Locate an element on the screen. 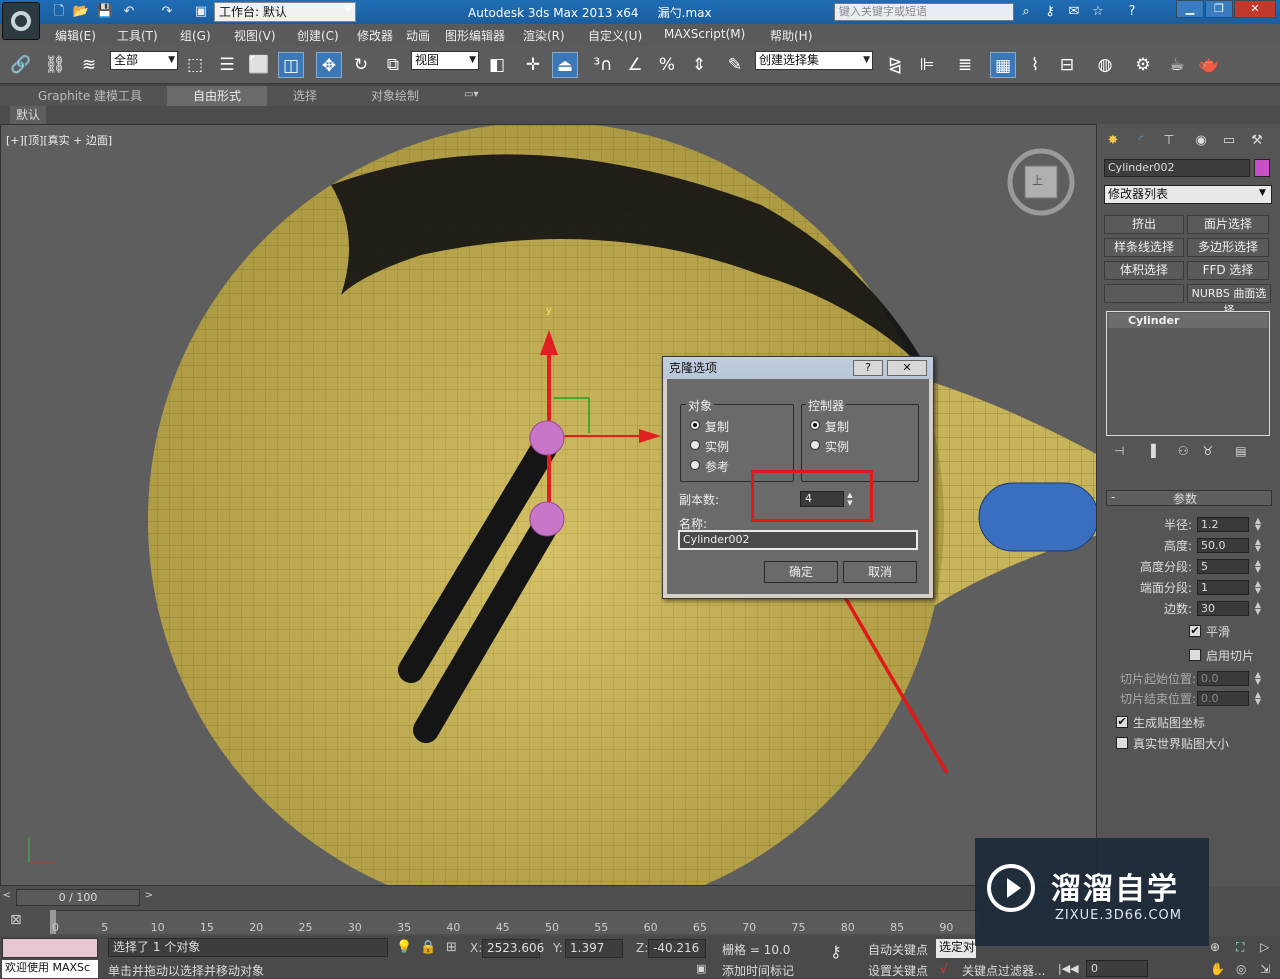 This screenshot has width=1280, height=979. ref-coord-dropdown: 视图 is located at coordinates (445, 60).